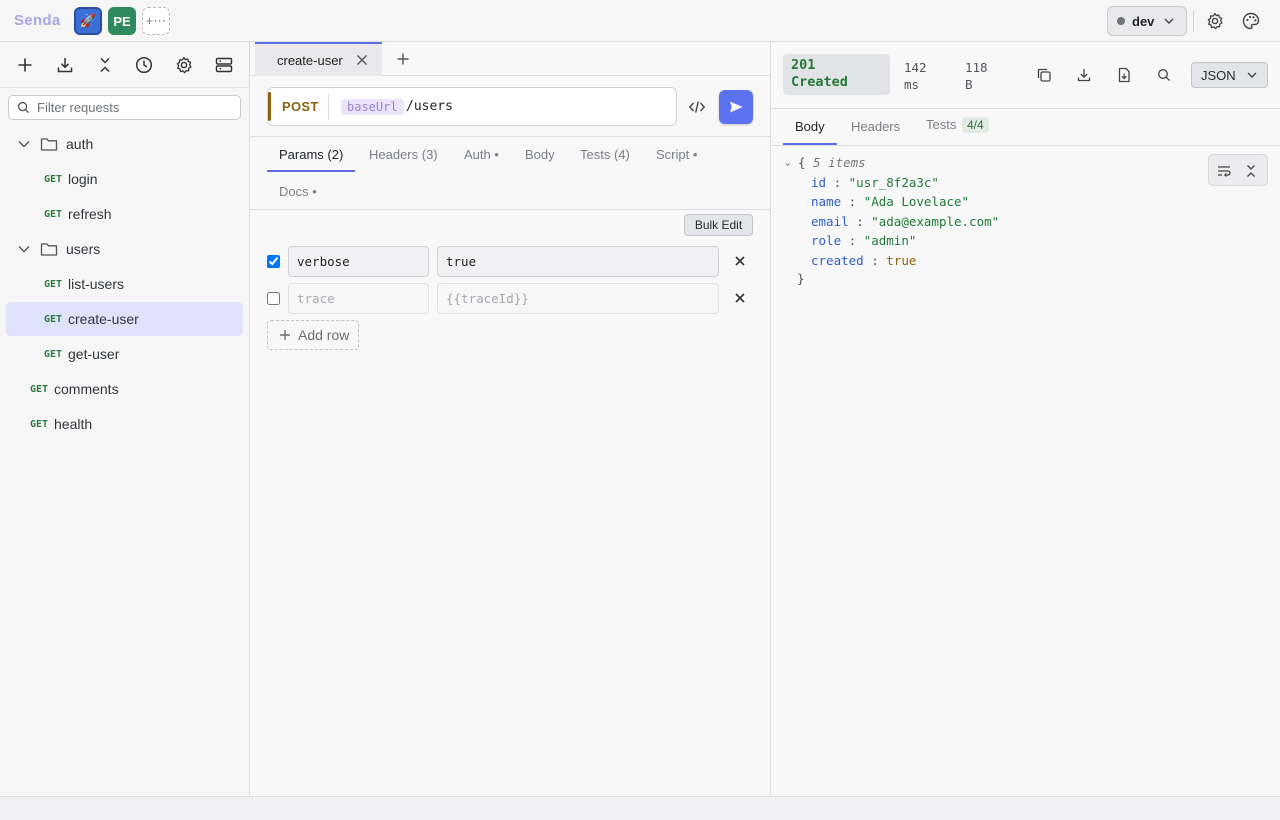  What do you see at coordinates (578, 261) in the screenshot?
I see `param-value-field: true` at bounding box center [578, 261].